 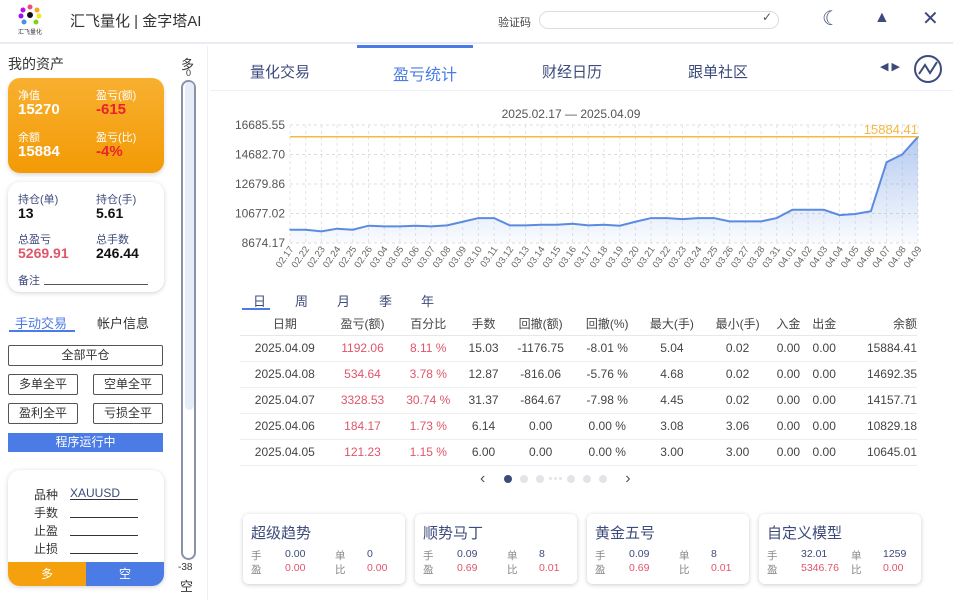 I want to click on tab-quant-trading: 量化交易, so click(x=280, y=71).